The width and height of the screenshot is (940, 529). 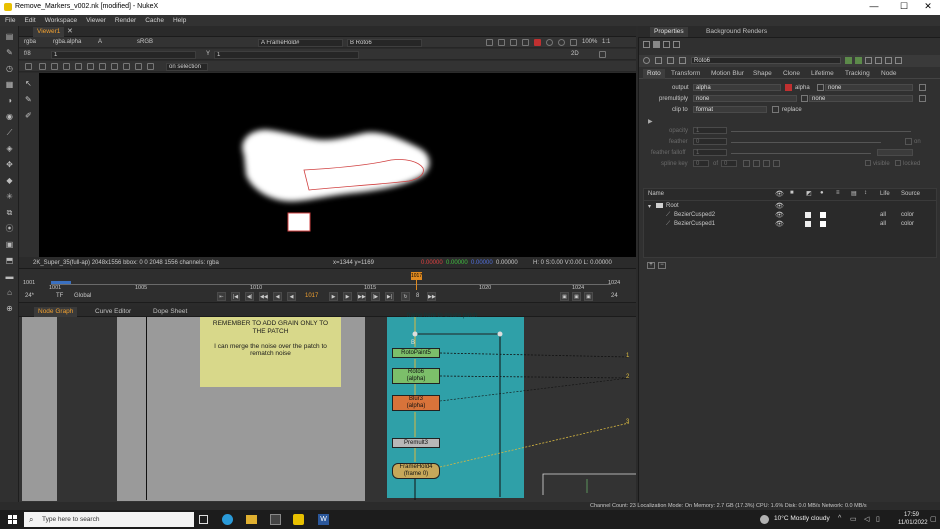 What do you see at coordinates (82, 296) in the screenshot?
I see `range-dropdown: Global` at bounding box center [82, 296].